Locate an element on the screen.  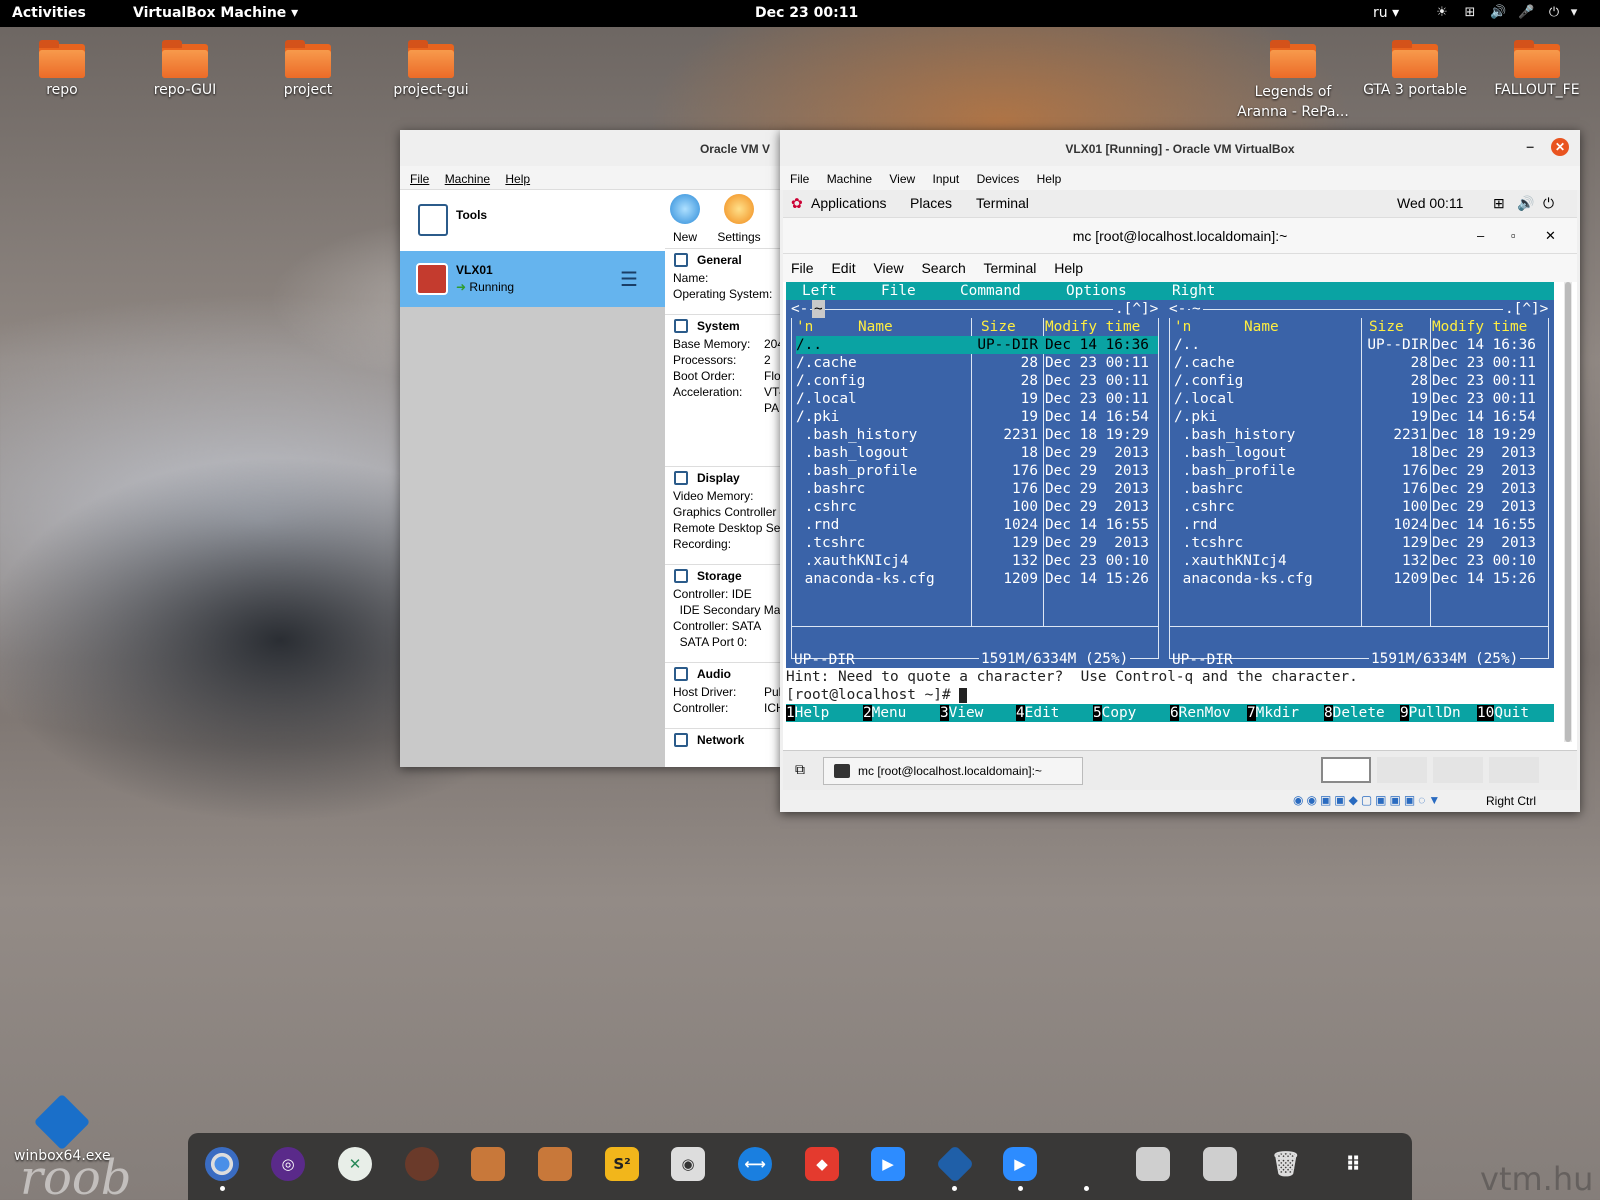
term-menu-view: View is located at coordinates (888, 268).